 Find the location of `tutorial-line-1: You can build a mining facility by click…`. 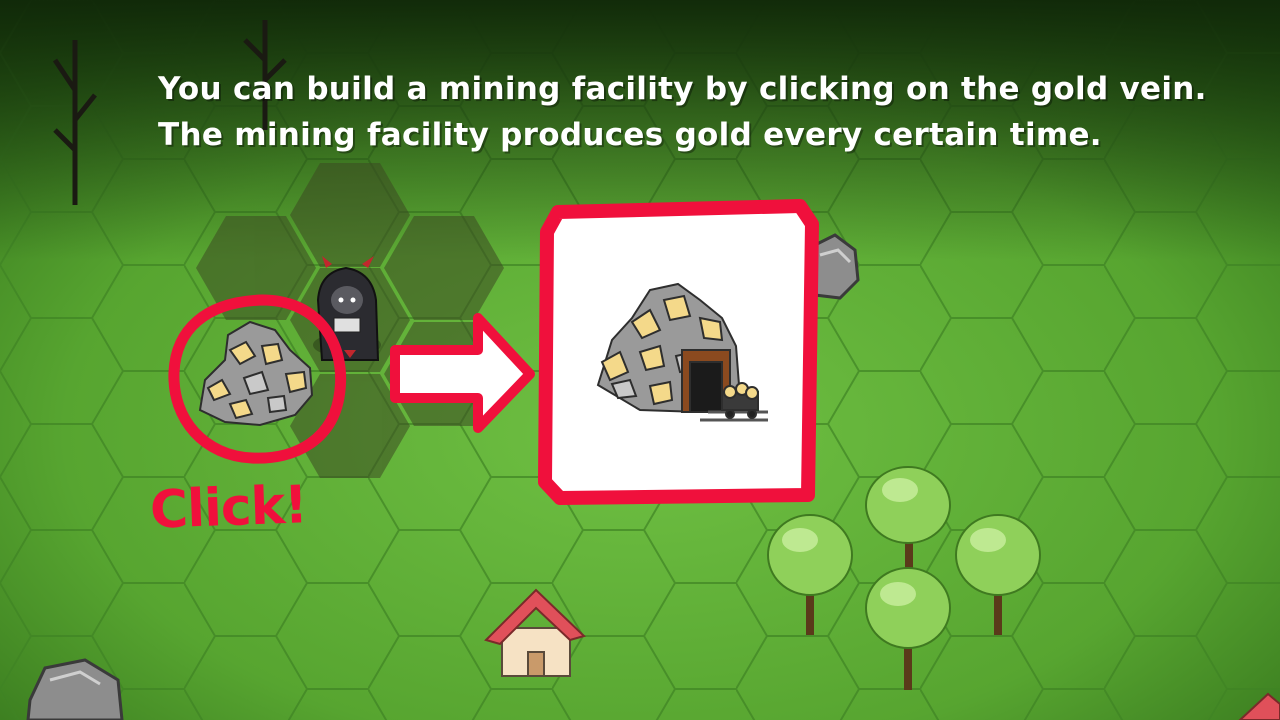

tutorial-line-1: You can build a mining facility by click… is located at coordinates (682, 89).